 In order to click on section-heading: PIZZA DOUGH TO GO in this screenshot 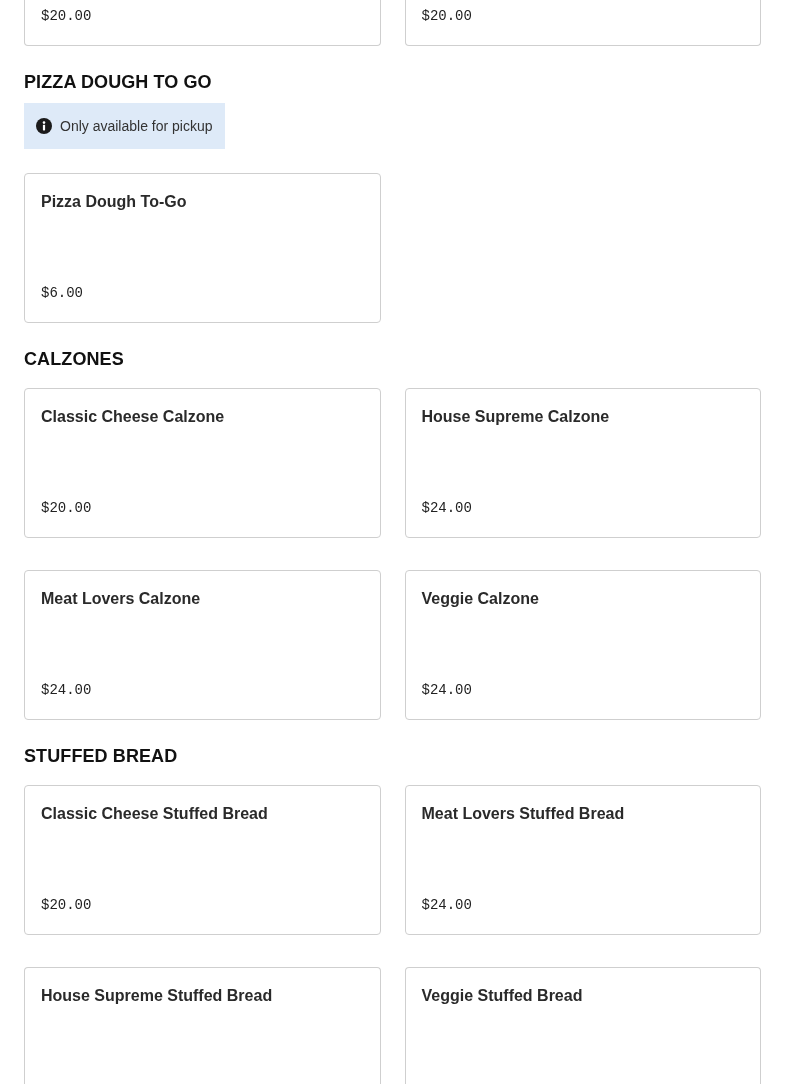, I will do `click(118, 82)`.